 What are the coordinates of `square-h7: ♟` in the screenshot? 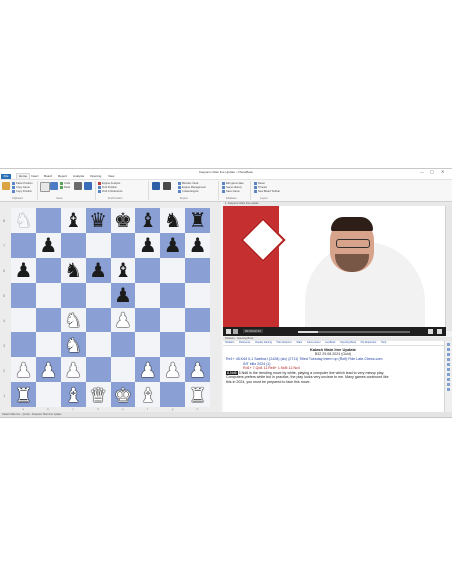 It's located at (197, 245).